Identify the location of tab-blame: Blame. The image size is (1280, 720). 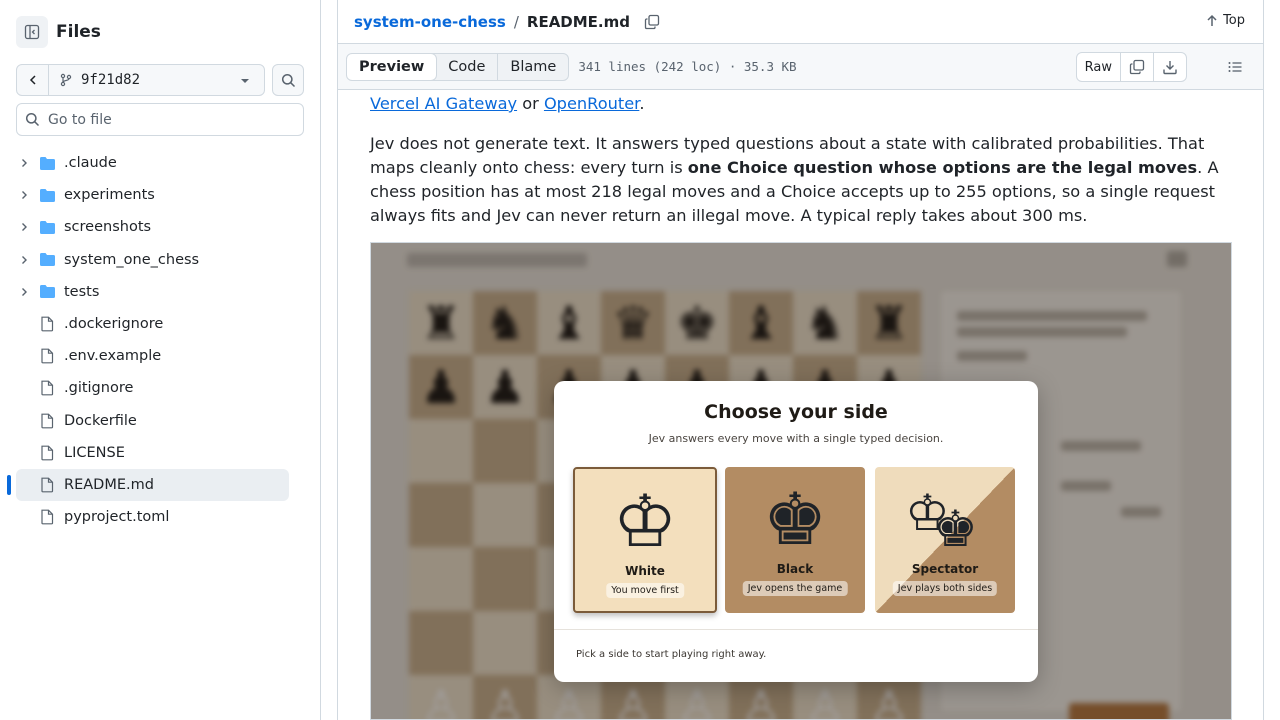
(533, 67).